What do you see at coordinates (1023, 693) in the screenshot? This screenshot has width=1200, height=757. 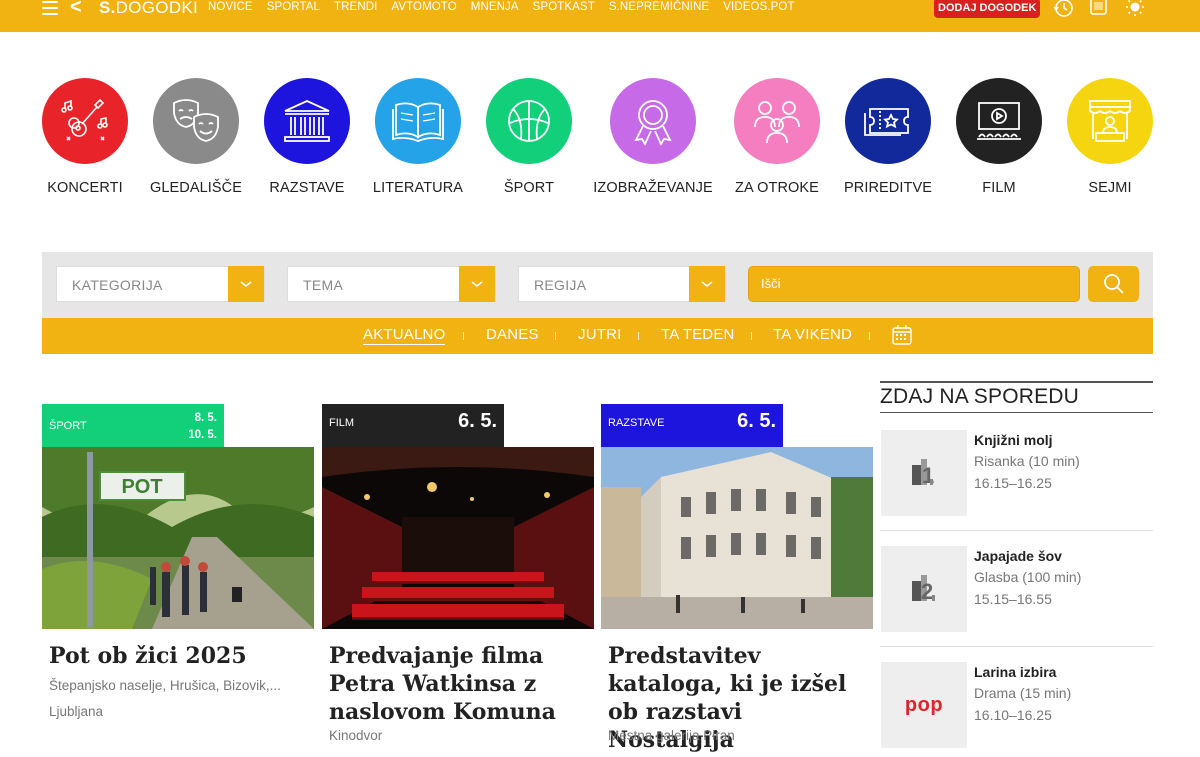 I see `program-genre: Drama (15 min)` at bounding box center [1023, 693].